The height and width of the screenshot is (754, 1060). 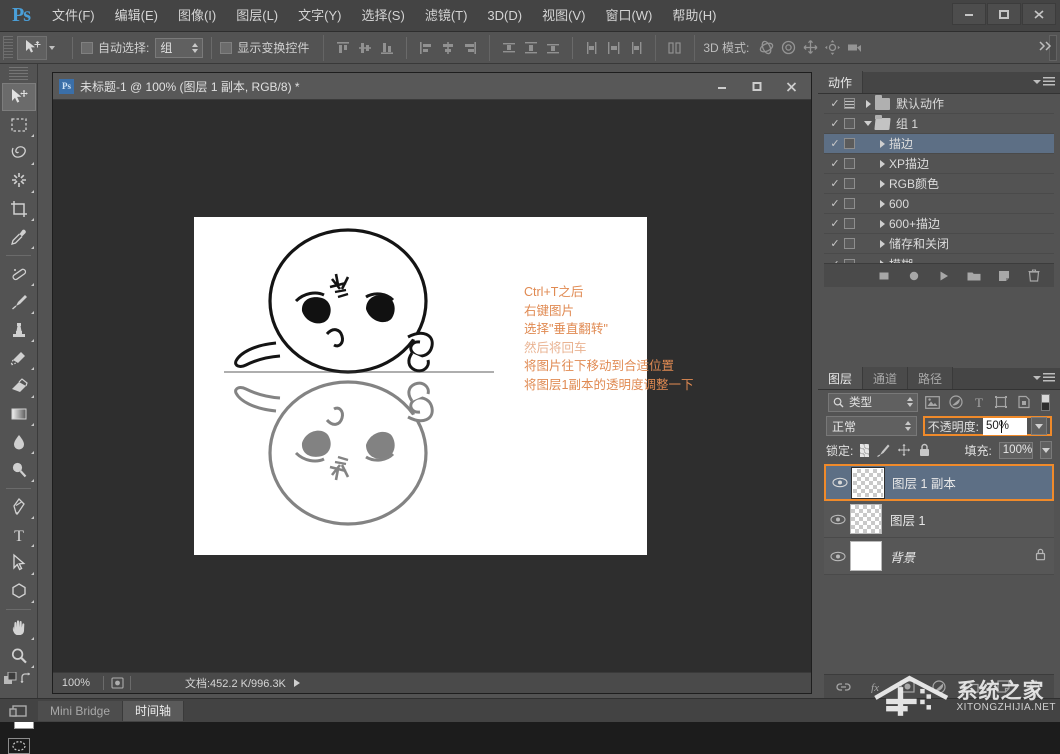 I want to click on chevron-down-icon, so click(x=868, y=123).